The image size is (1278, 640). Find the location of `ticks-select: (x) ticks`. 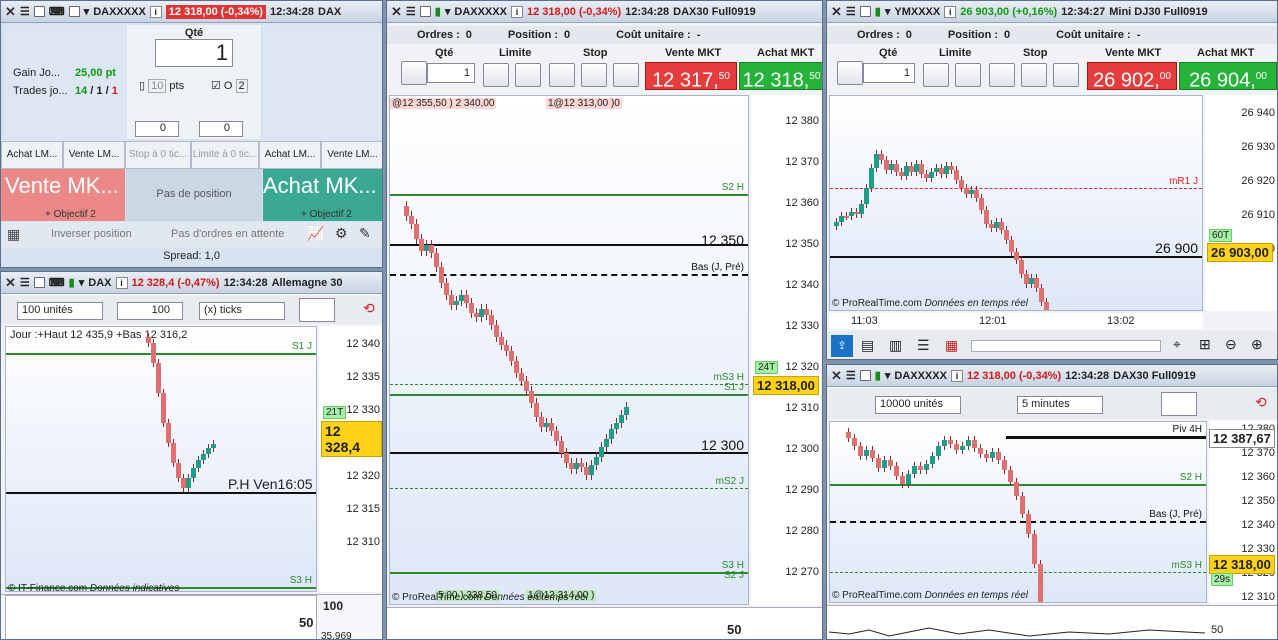

ticks-select: (x) ticks is located at coordinates (242, 311).